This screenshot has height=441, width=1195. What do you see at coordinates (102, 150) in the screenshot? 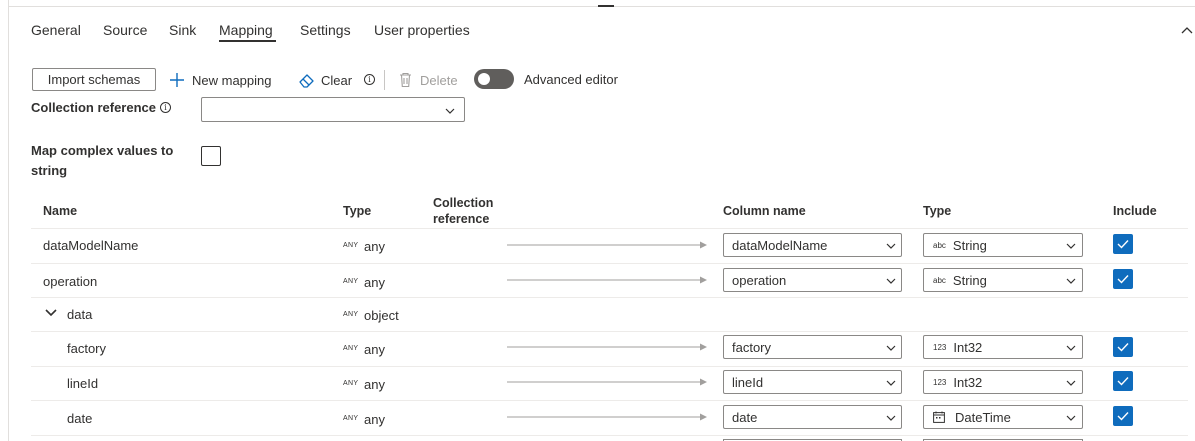
I see `map-complex-label-line1: Map complex values to` at bounding box center [102, 150].